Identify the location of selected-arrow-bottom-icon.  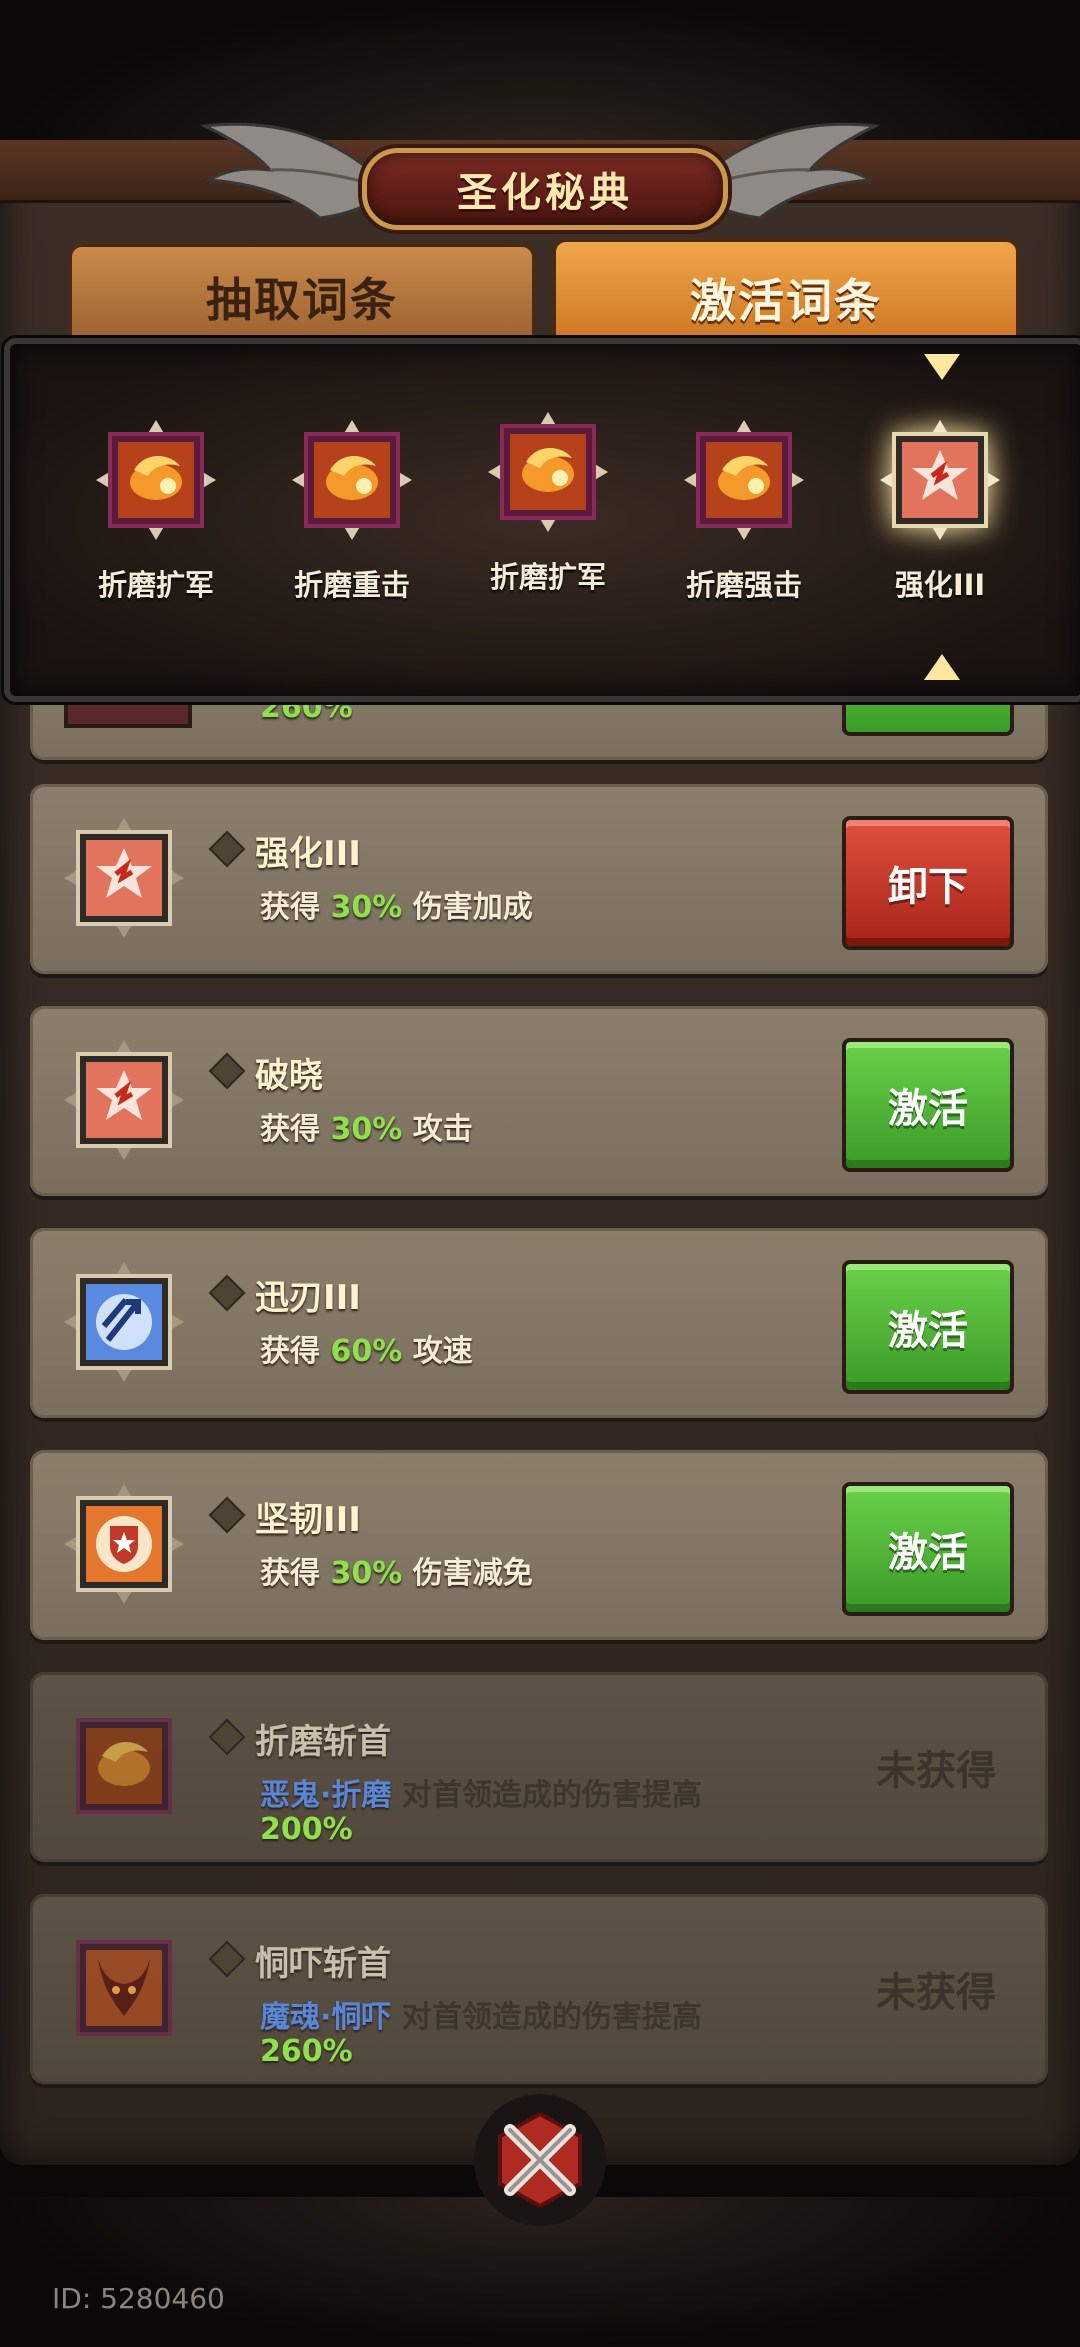
(942, 667).